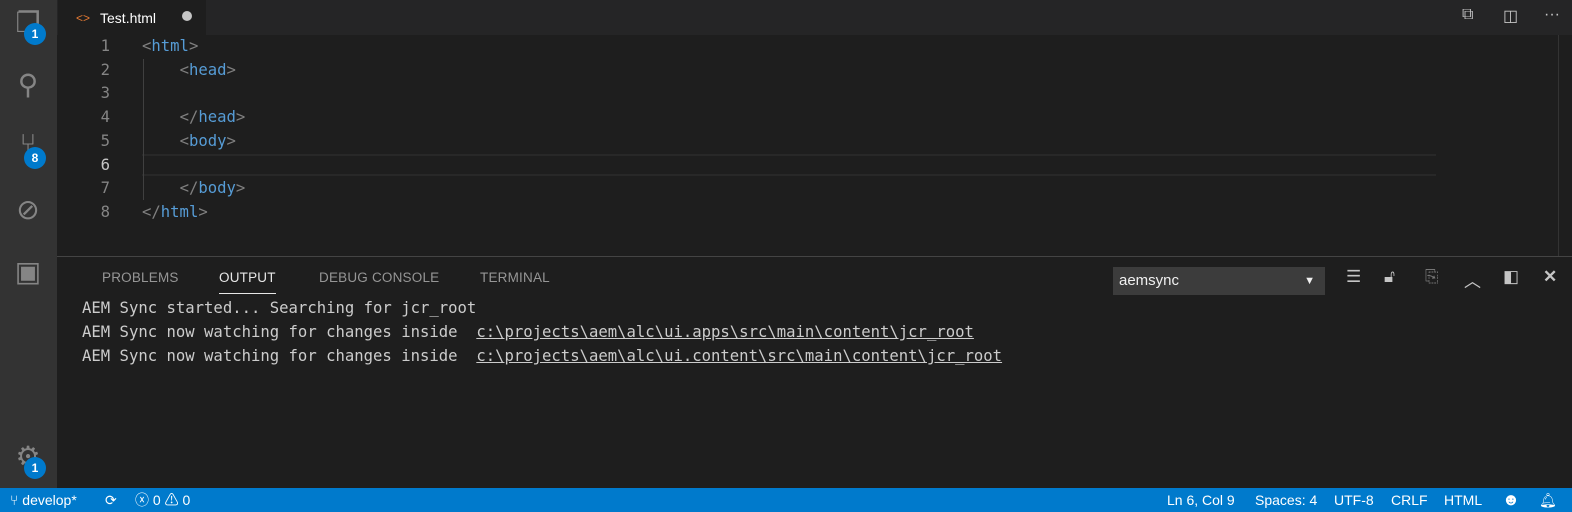 The height and width of the screenshot is (512, 1572). What do you see at coordinates (105, 140) in the screenshot?
I see `line-number: 5` at bounding box center [105, 140].